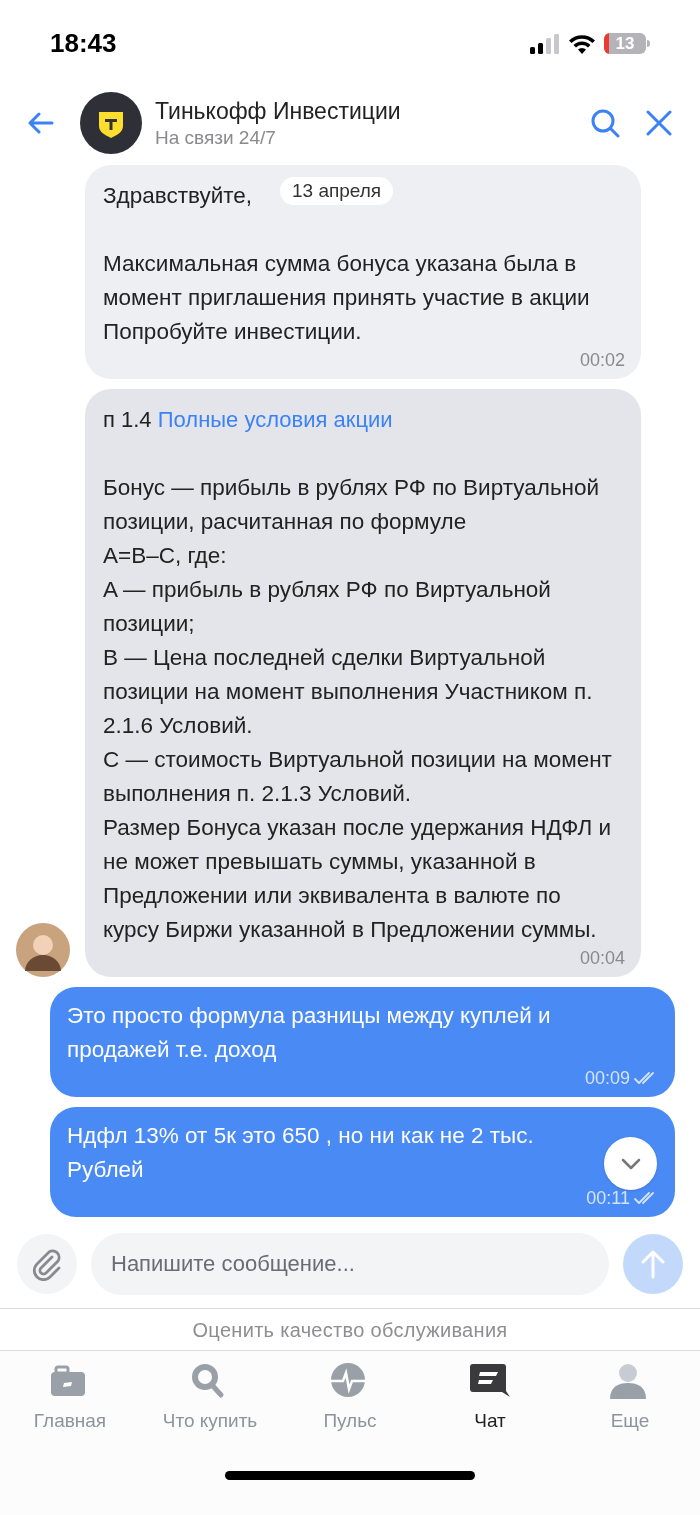 The image size is (700, 1515). What do you see at coordinates (350, 1329) in the screenshot?
I see `rate-service-link: Оценить качество обслуживания` at bounding box center [350, 1329].